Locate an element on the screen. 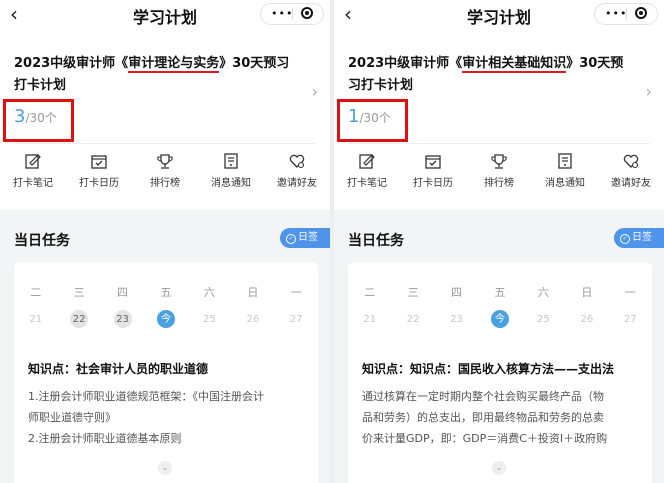 The height and width of the screenshot is (483, 664). mini-program-capsule: ••• is located at coordinates (292, 14).